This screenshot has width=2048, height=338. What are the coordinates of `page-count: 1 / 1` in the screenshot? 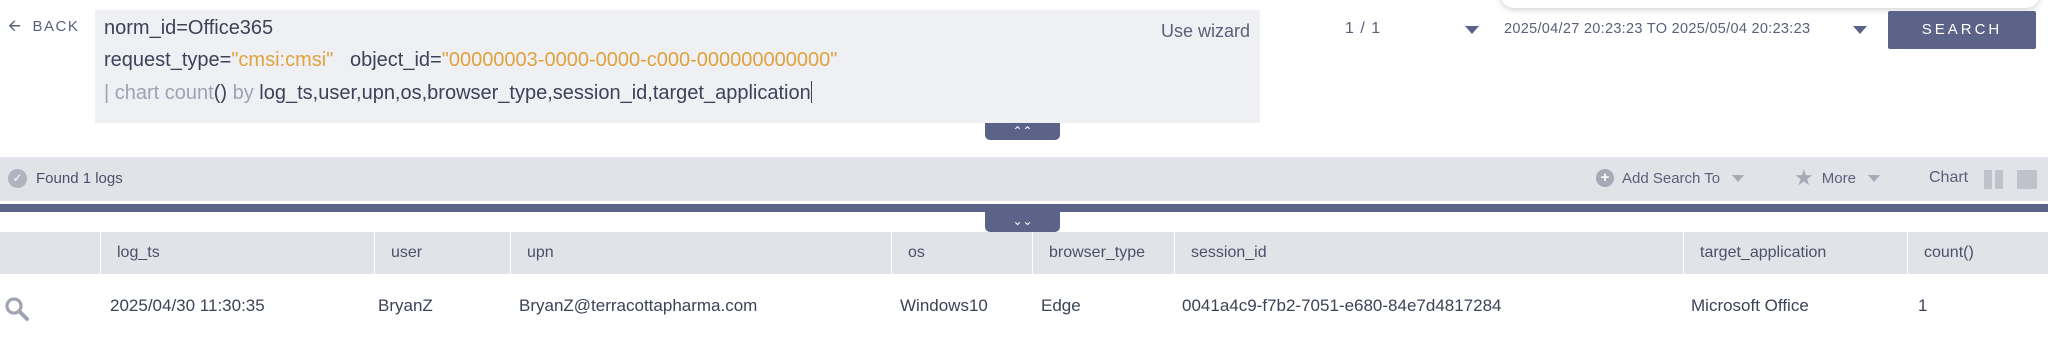 It's located at (1363, 28).